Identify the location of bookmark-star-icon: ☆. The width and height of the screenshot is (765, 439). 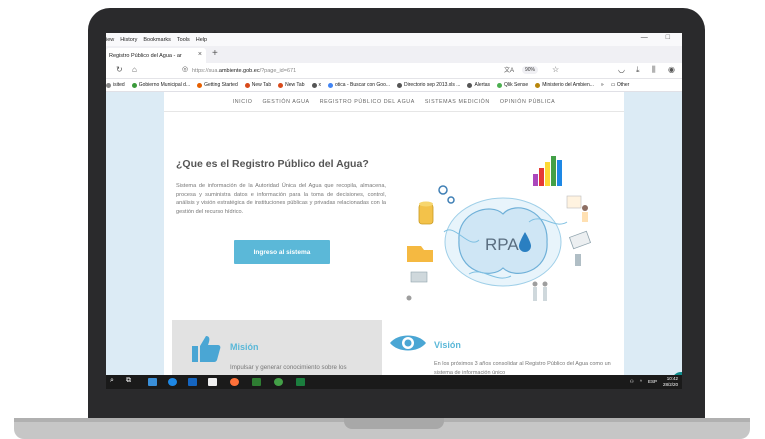
(555, 69).